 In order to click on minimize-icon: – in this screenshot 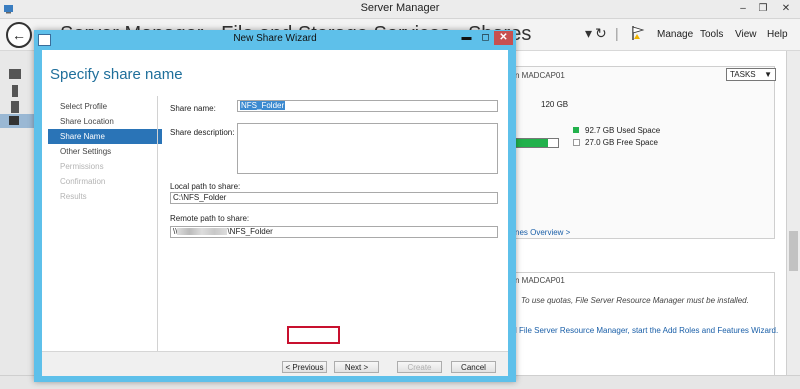, I will do `click(743, 8)`.